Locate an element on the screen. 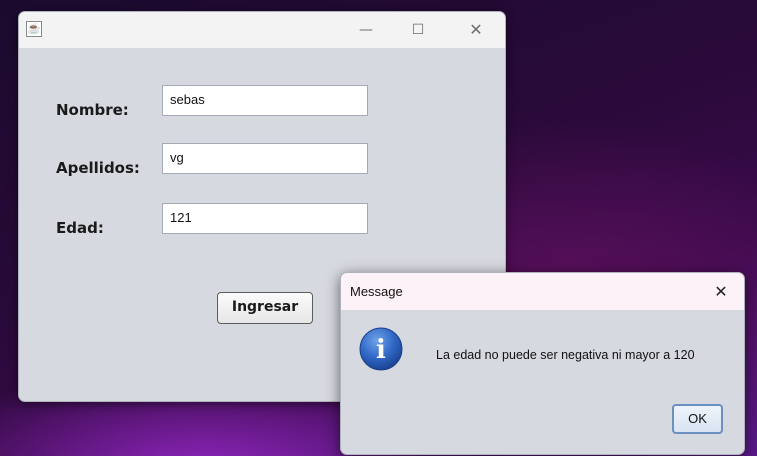  ok-button: OK is located at coordinates (697, 419).